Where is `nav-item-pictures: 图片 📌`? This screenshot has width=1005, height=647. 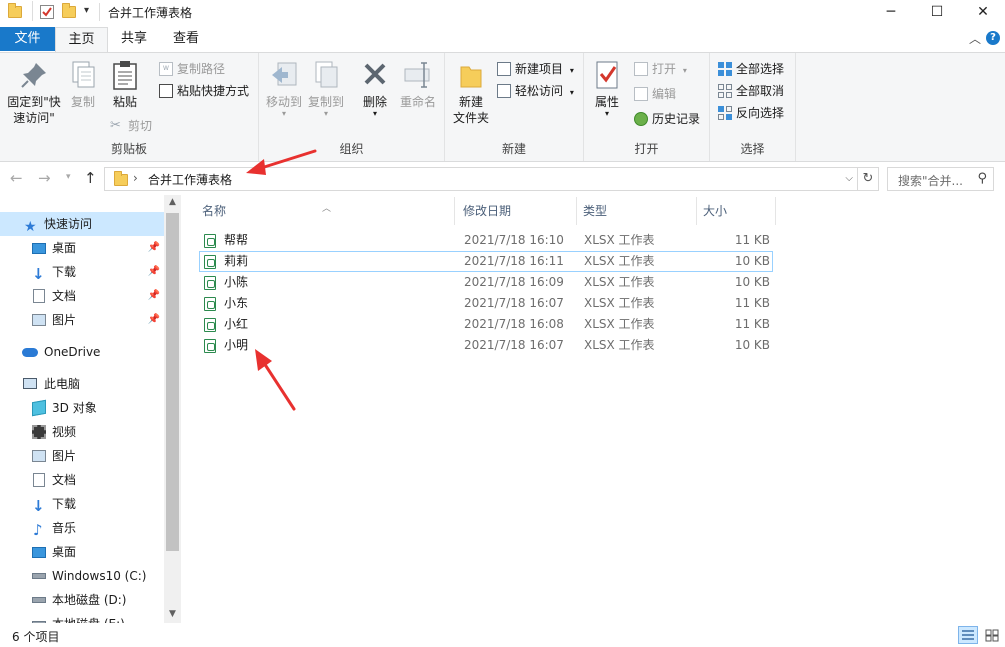
nav-item-pictures: 图片 📌 is located at coordinates (82, 320).